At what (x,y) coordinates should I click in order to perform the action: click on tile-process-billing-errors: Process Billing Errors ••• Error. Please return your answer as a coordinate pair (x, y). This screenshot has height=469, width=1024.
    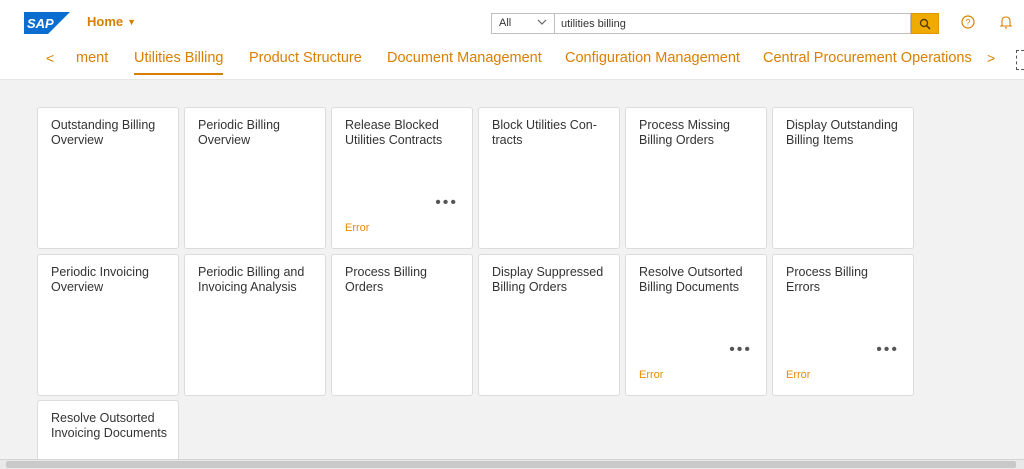
    Looking at the image, I should click on (843, 325).